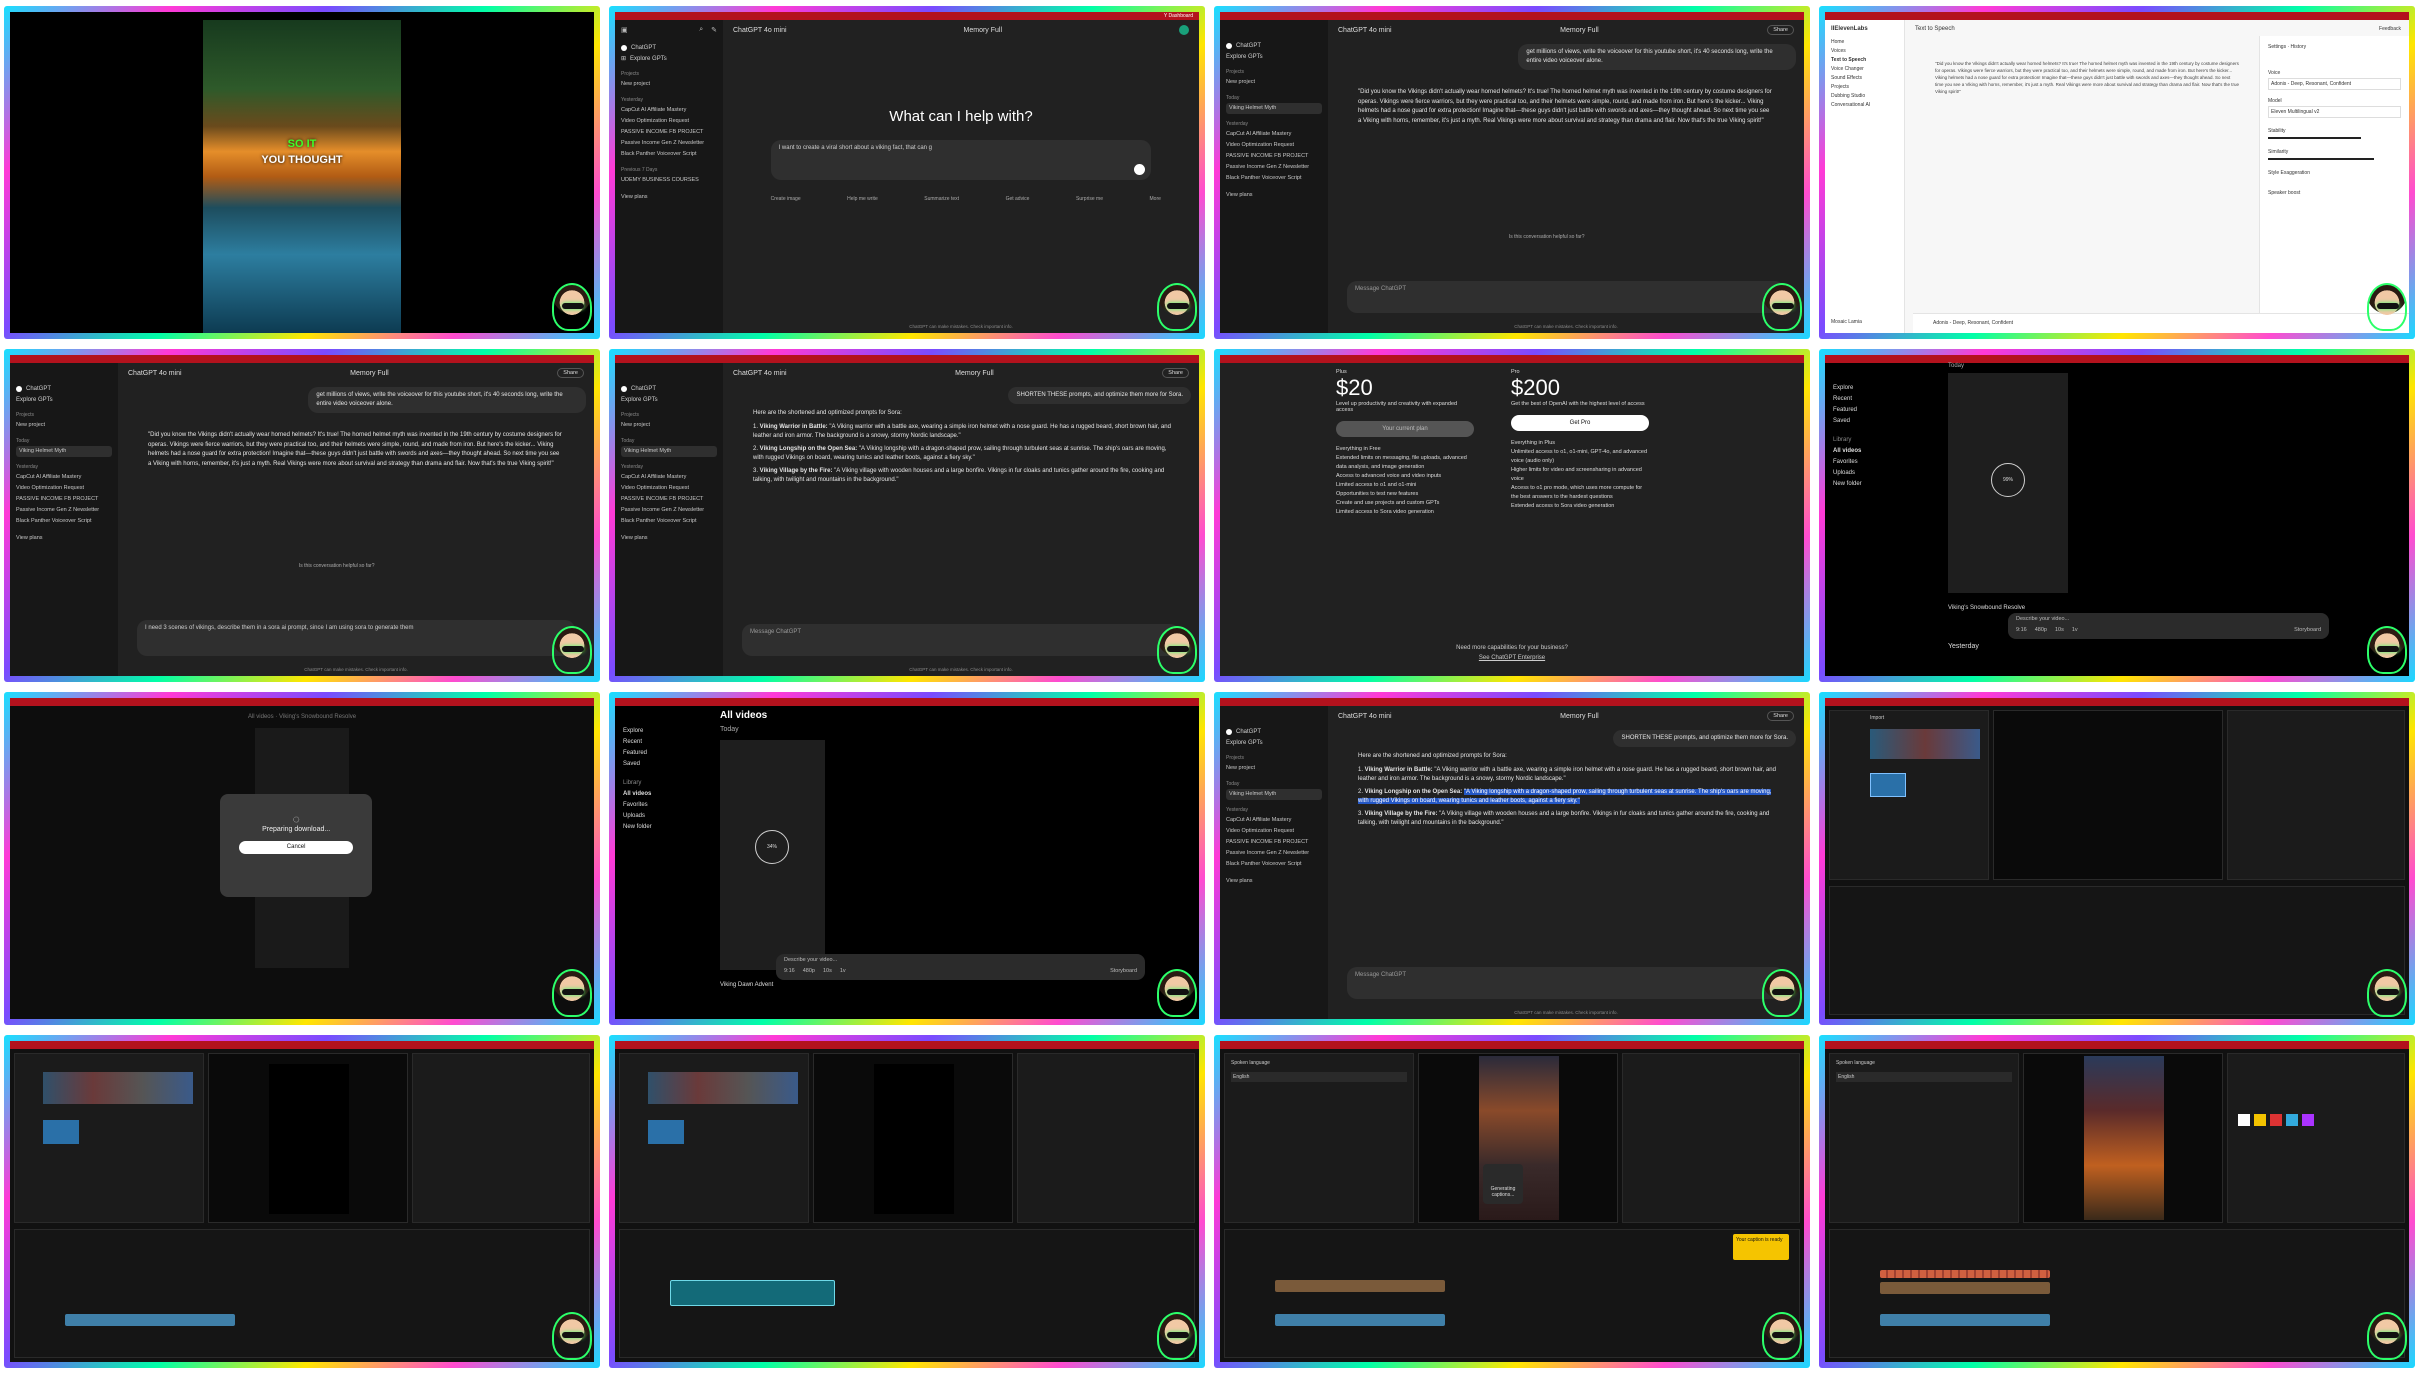 This screenshot has width=2425, height=1373. Describe the element at coordinates (1140, 169) in the screenshot. I see `send-icon` at that location.